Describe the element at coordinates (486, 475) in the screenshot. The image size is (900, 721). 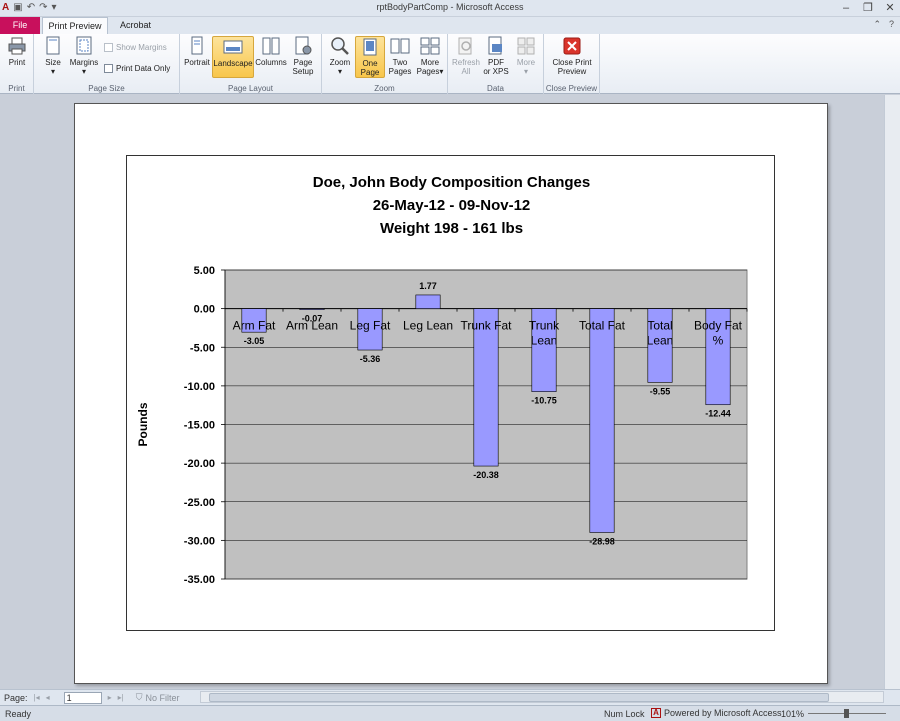
I see `data-label: -20.38` at that location.